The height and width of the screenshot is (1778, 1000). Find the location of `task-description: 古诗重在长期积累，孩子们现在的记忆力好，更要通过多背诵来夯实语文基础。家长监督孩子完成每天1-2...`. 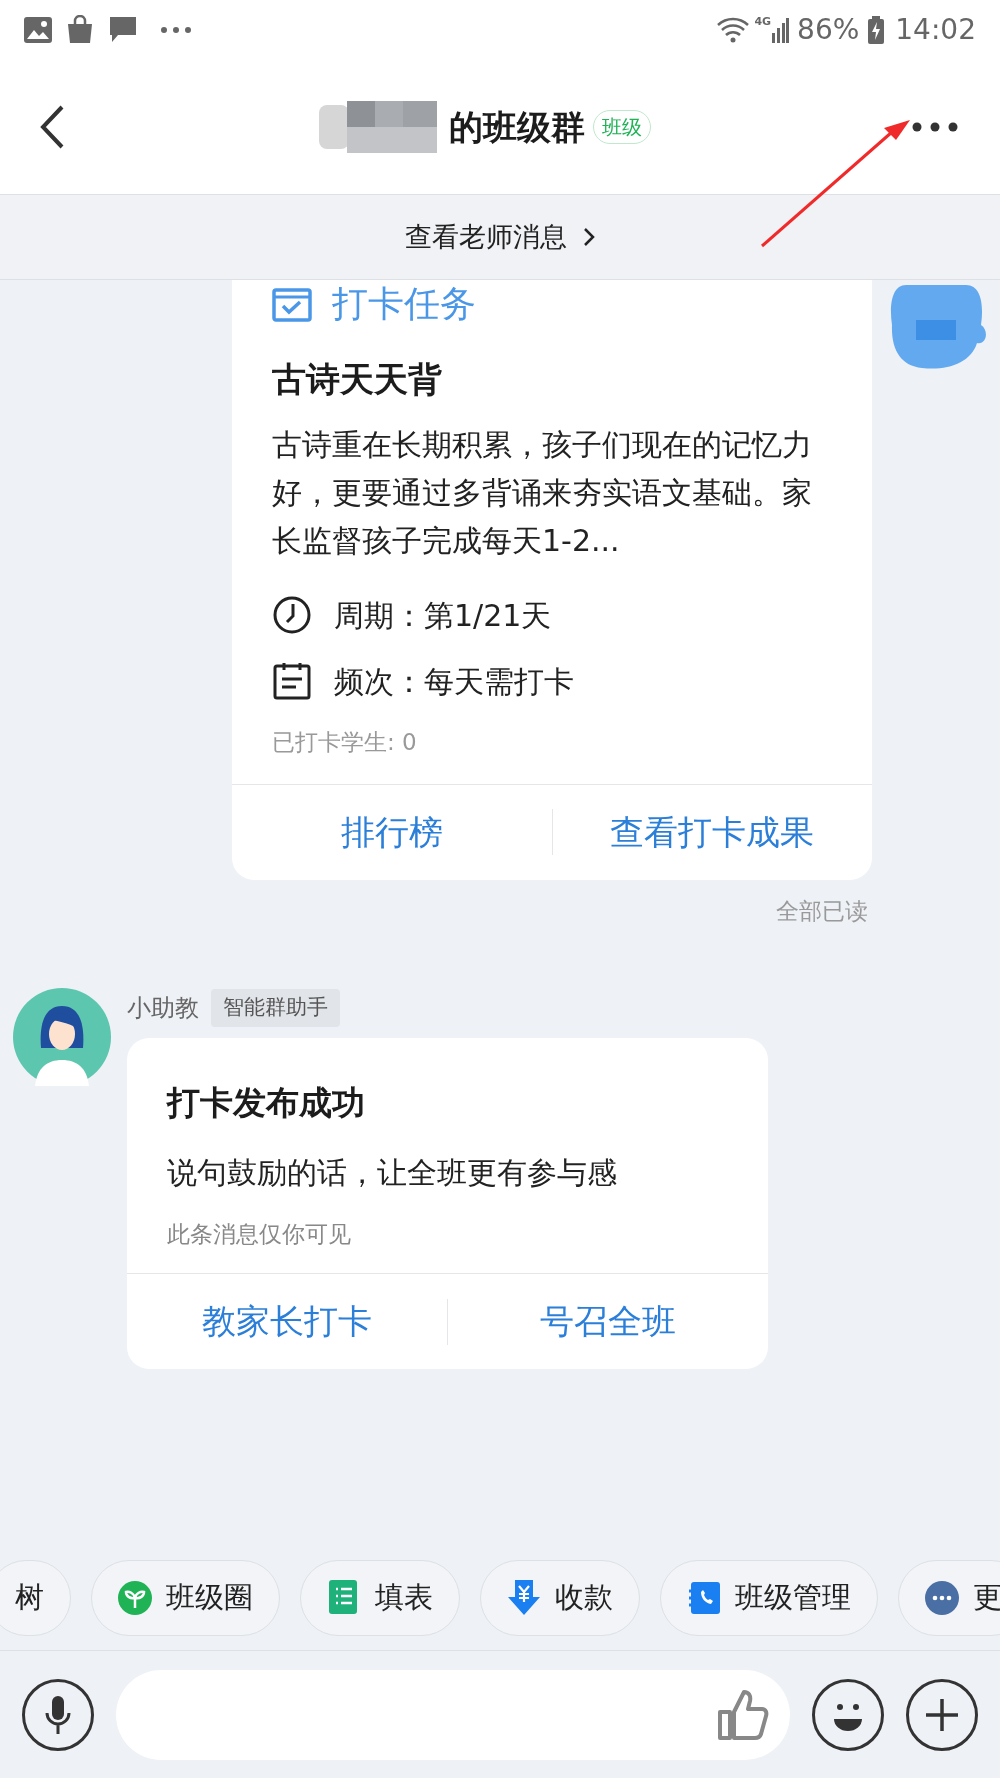

task-description: 古诗重在长期积累，孩子们现在的记忆力好，更要通过多背诵来夯实语文基础。家长监督孩子完成每天1-2... is located at coordinates (542, 493).